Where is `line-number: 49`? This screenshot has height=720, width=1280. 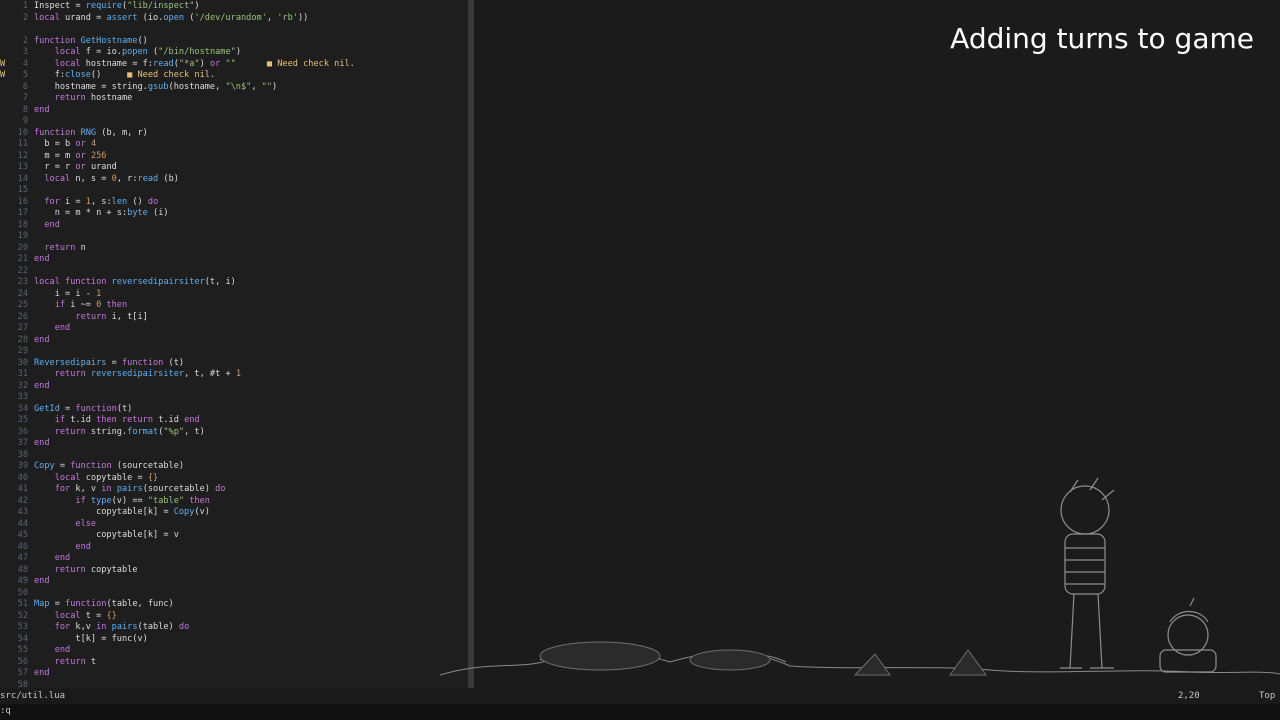 line-number: 49 is located at coordinates (22, 581).